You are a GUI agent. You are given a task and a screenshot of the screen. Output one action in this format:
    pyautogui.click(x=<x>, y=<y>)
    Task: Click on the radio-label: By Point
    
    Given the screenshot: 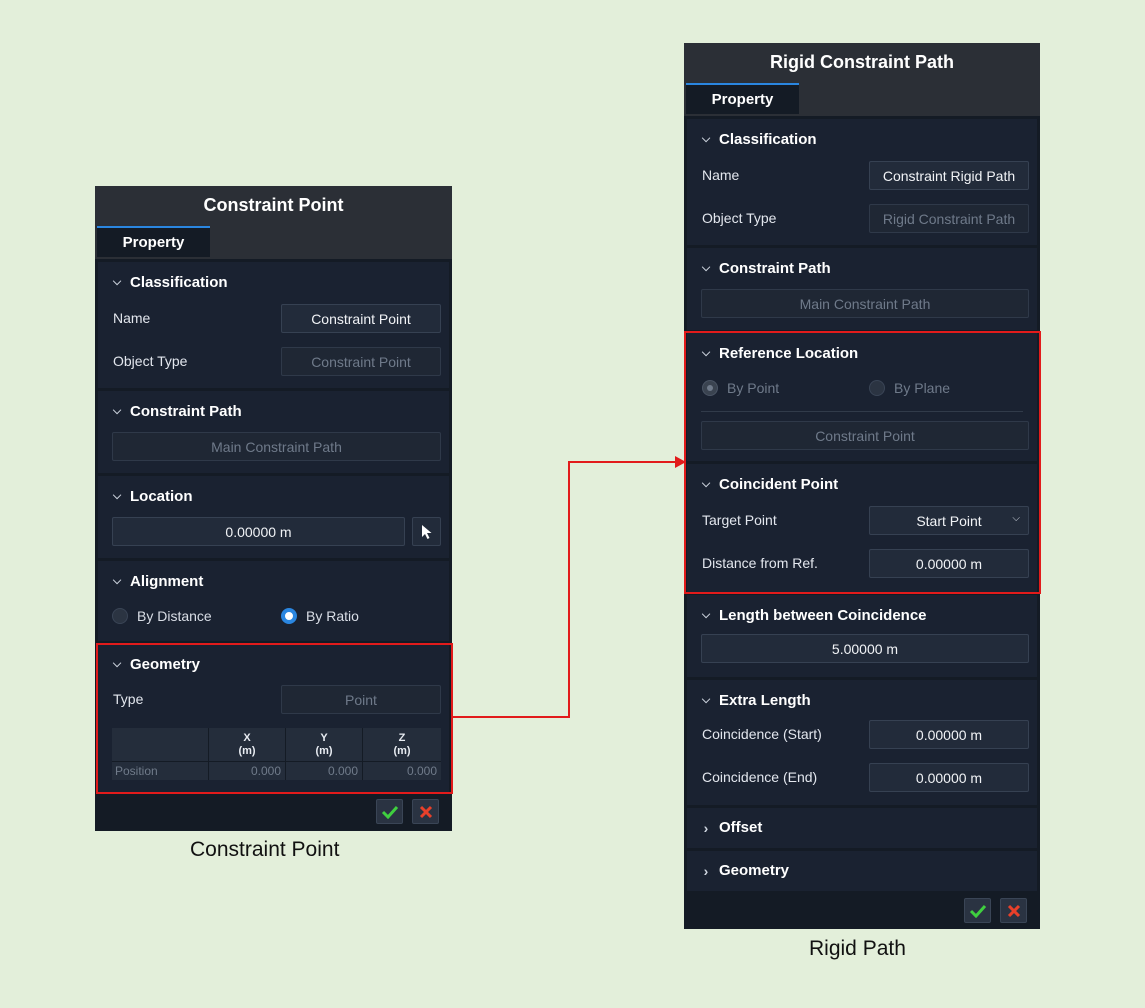 What is the action you would take?
    pyautogui.click(x=753, y=388)
    